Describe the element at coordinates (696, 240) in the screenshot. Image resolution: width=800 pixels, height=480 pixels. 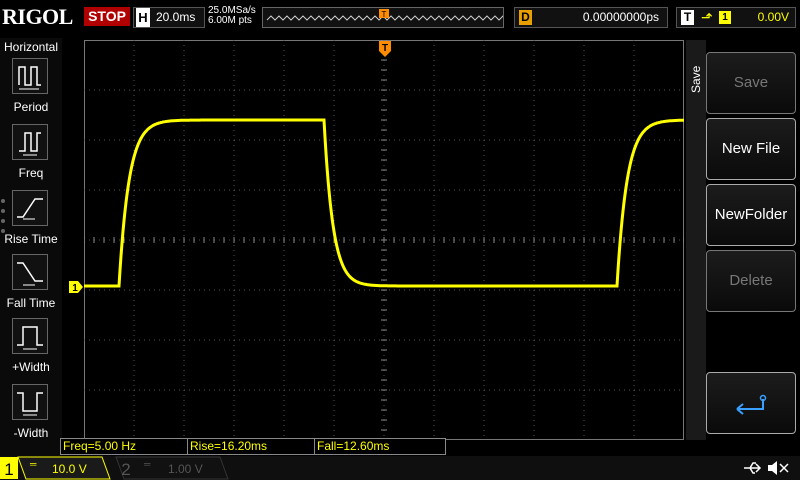
I see `save-menu-tab` at that location.